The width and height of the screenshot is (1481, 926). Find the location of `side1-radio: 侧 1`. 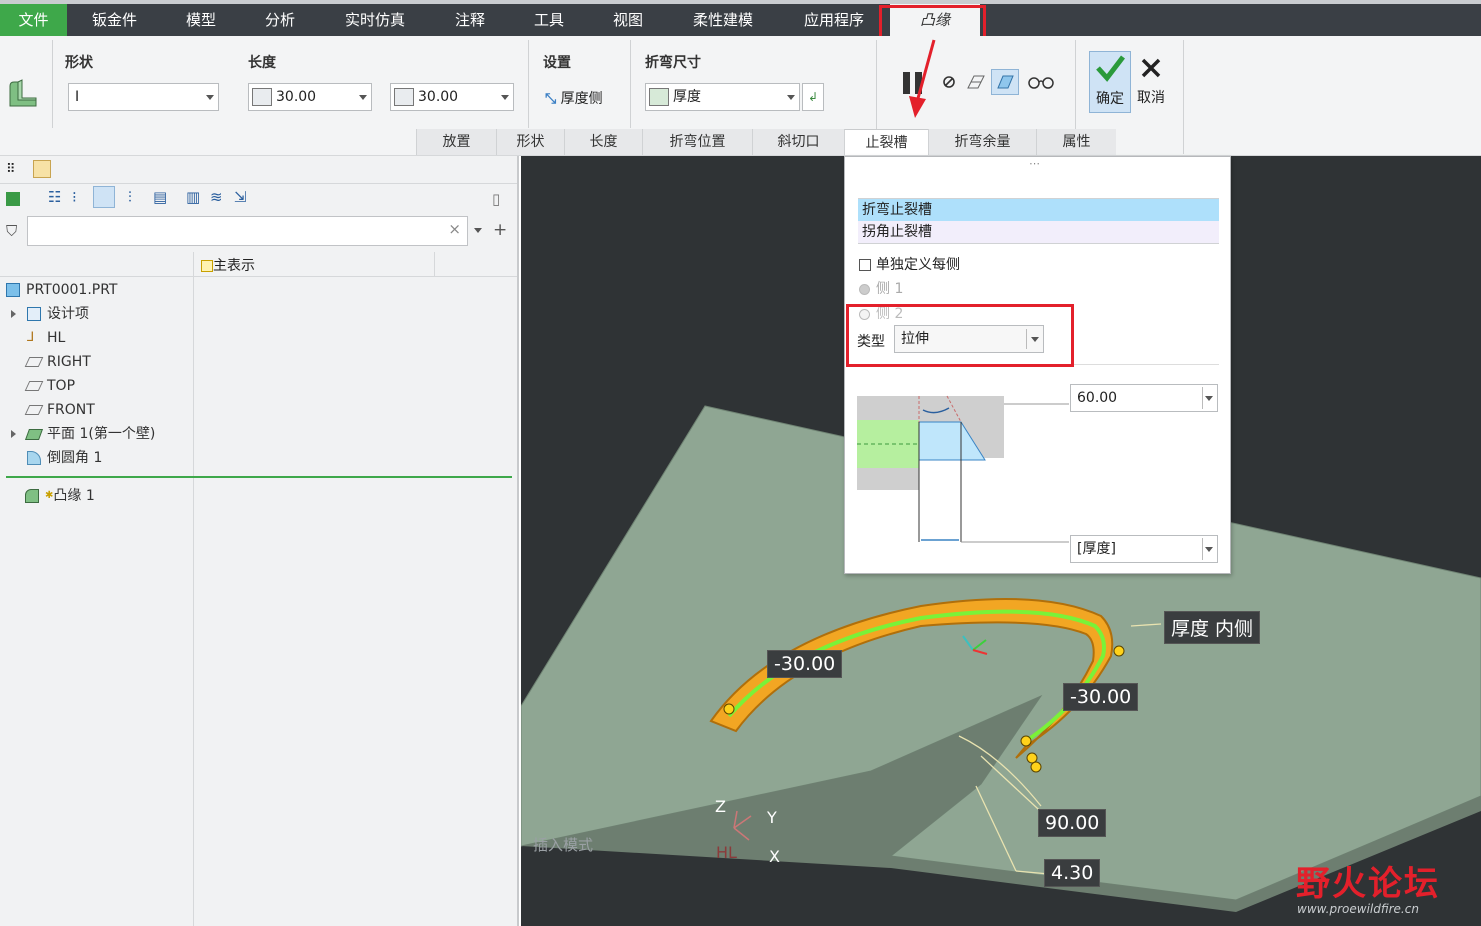

side1-radio: 侧 1 is located at coordinates (881, 288).